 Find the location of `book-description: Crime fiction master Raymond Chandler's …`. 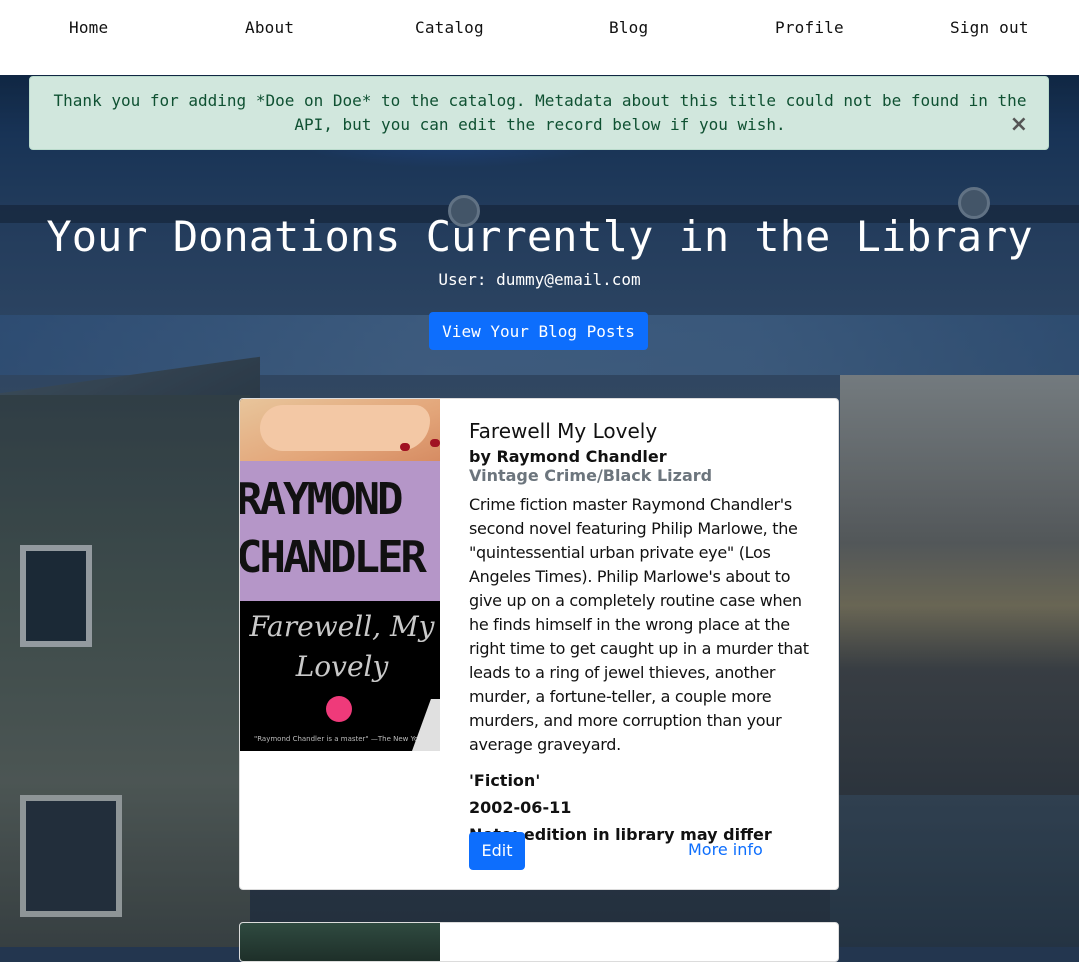

book-description: Crime fiction master Raymond Chandler's … is located at coordinates (639, 624).